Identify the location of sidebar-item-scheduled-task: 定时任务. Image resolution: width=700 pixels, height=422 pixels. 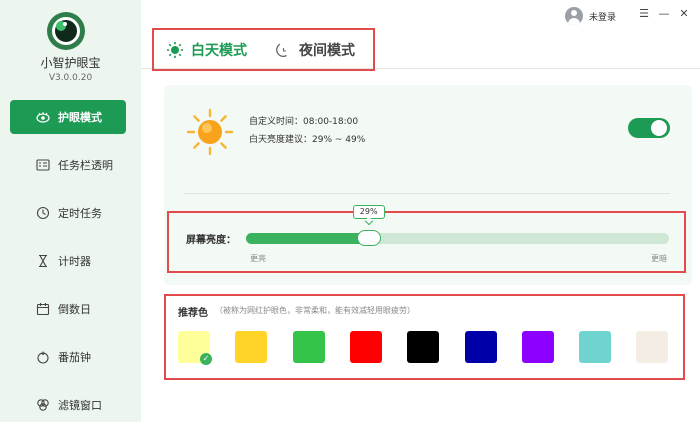
(68, 213).